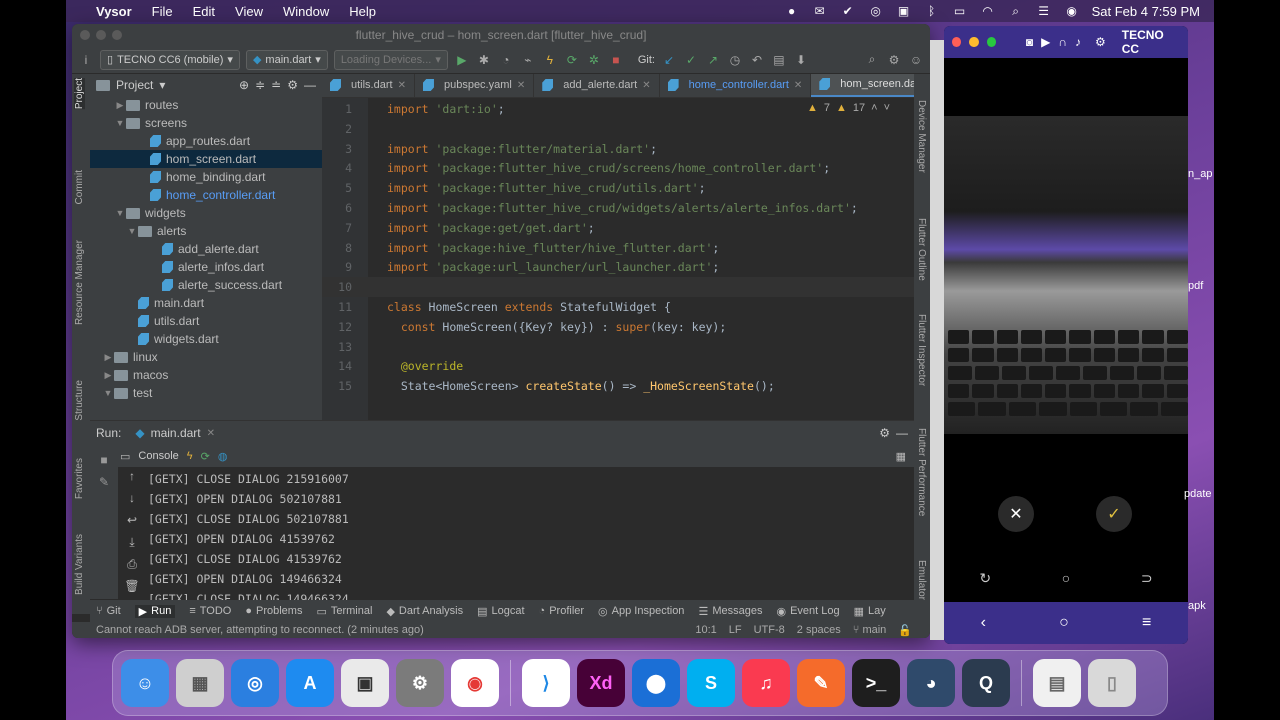 The width and height of the screenshot is (1280, 720). I want to click on layout-icon: ▦, so click(901, 456).